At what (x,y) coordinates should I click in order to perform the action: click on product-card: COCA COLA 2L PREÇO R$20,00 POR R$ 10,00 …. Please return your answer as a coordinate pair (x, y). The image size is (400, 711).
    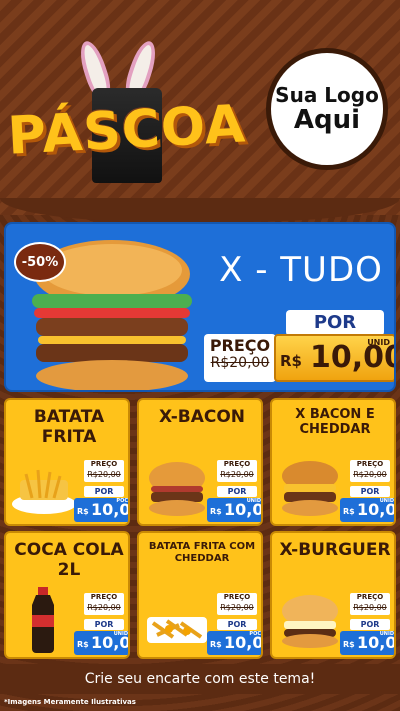
    Looking at the image, I should click on (67, 595).